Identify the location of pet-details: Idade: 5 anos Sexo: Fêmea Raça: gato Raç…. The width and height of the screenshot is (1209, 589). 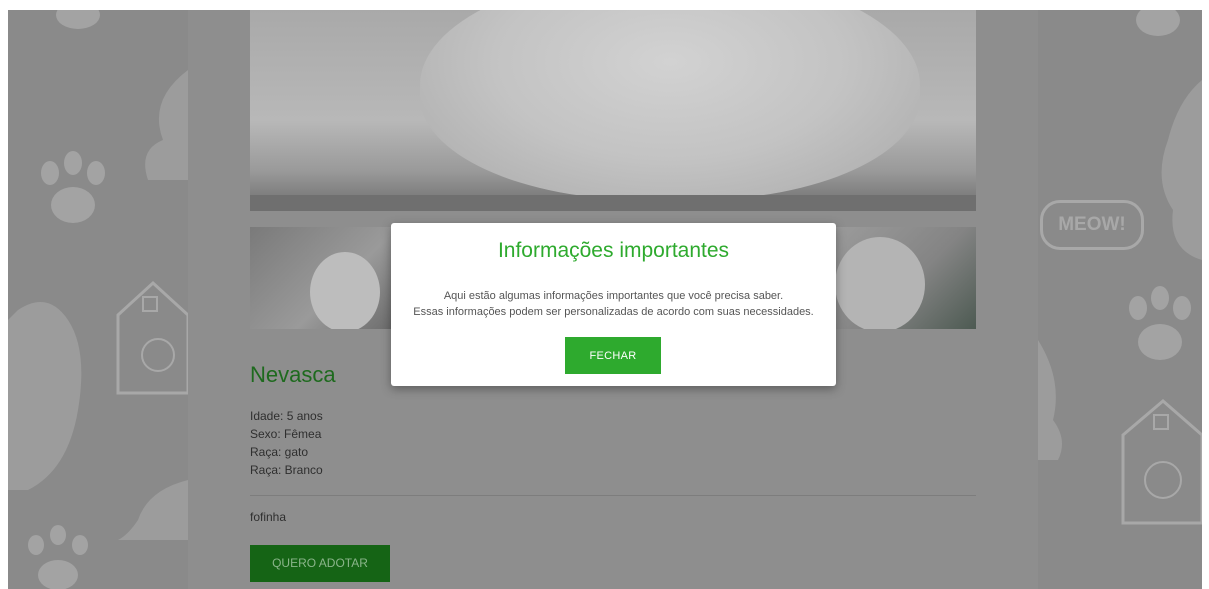
(286, 443).